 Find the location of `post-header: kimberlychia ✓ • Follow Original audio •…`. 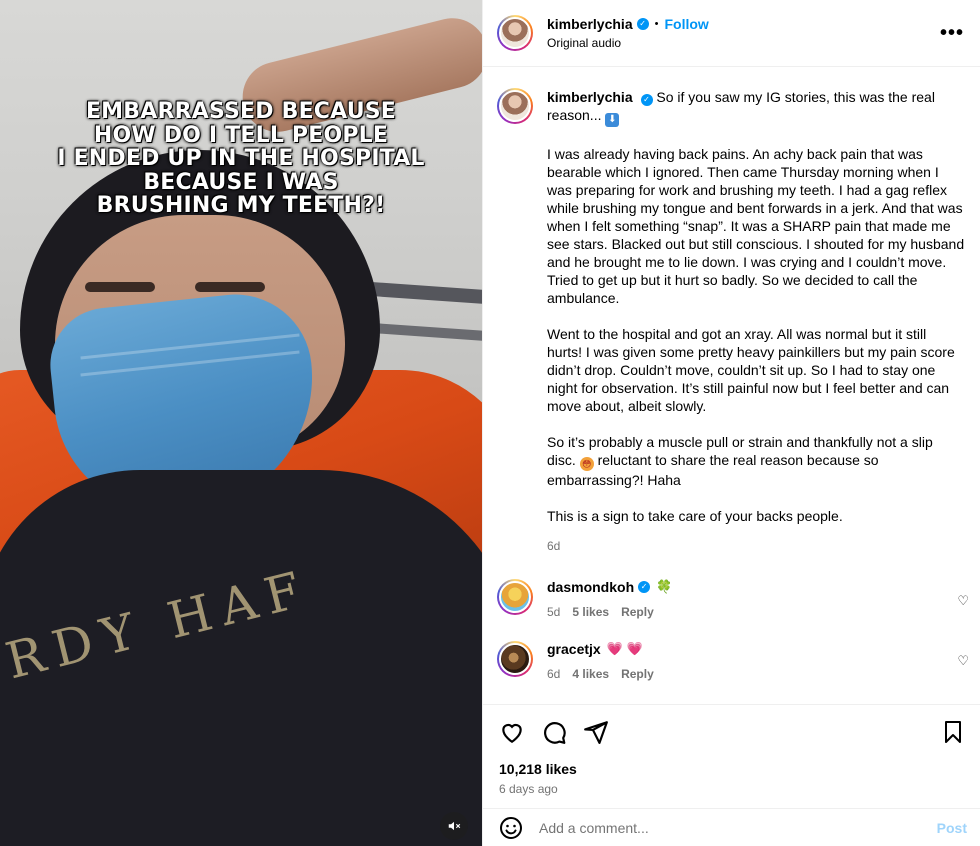

post-header: kimberlychia ✓ • Follow Original audio •… is located at coordinates (731, 33).